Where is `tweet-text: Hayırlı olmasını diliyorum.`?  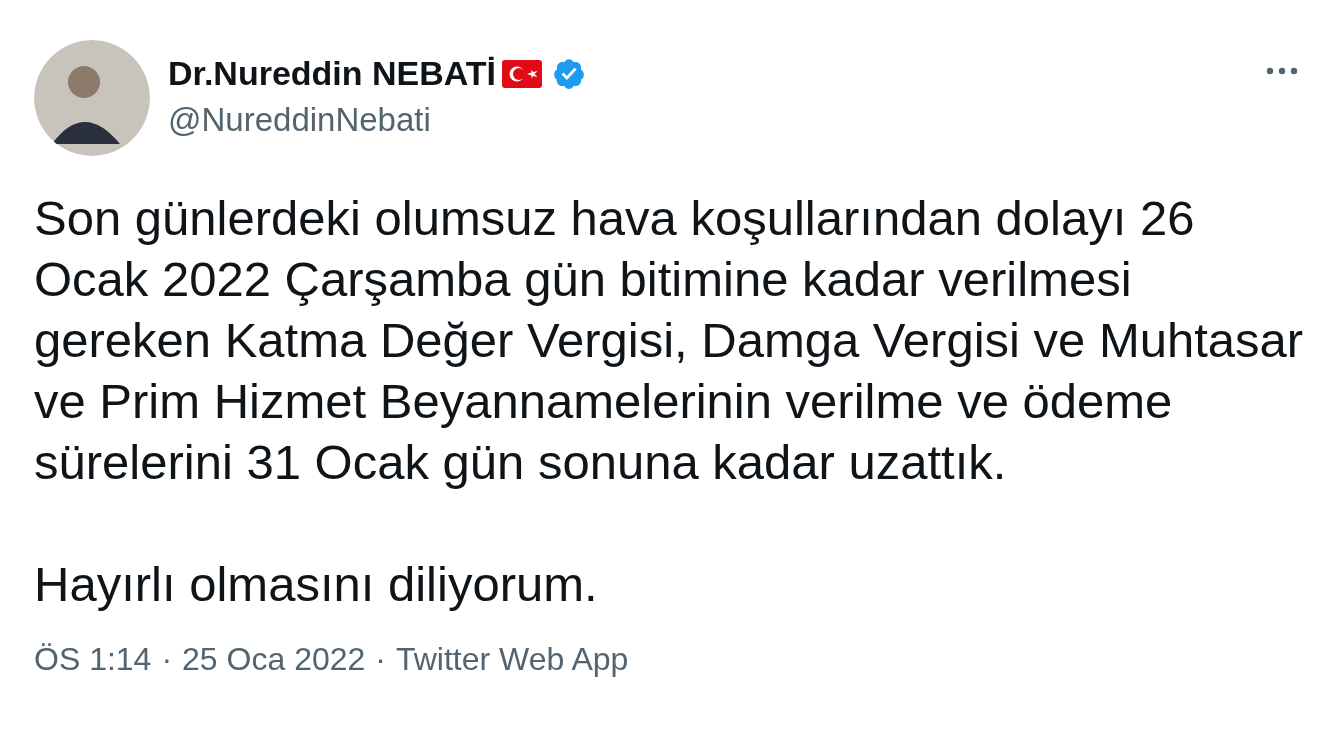
tweet-text: Hayırlı olmasını diliyorum. is located at coordinates (316, 584).